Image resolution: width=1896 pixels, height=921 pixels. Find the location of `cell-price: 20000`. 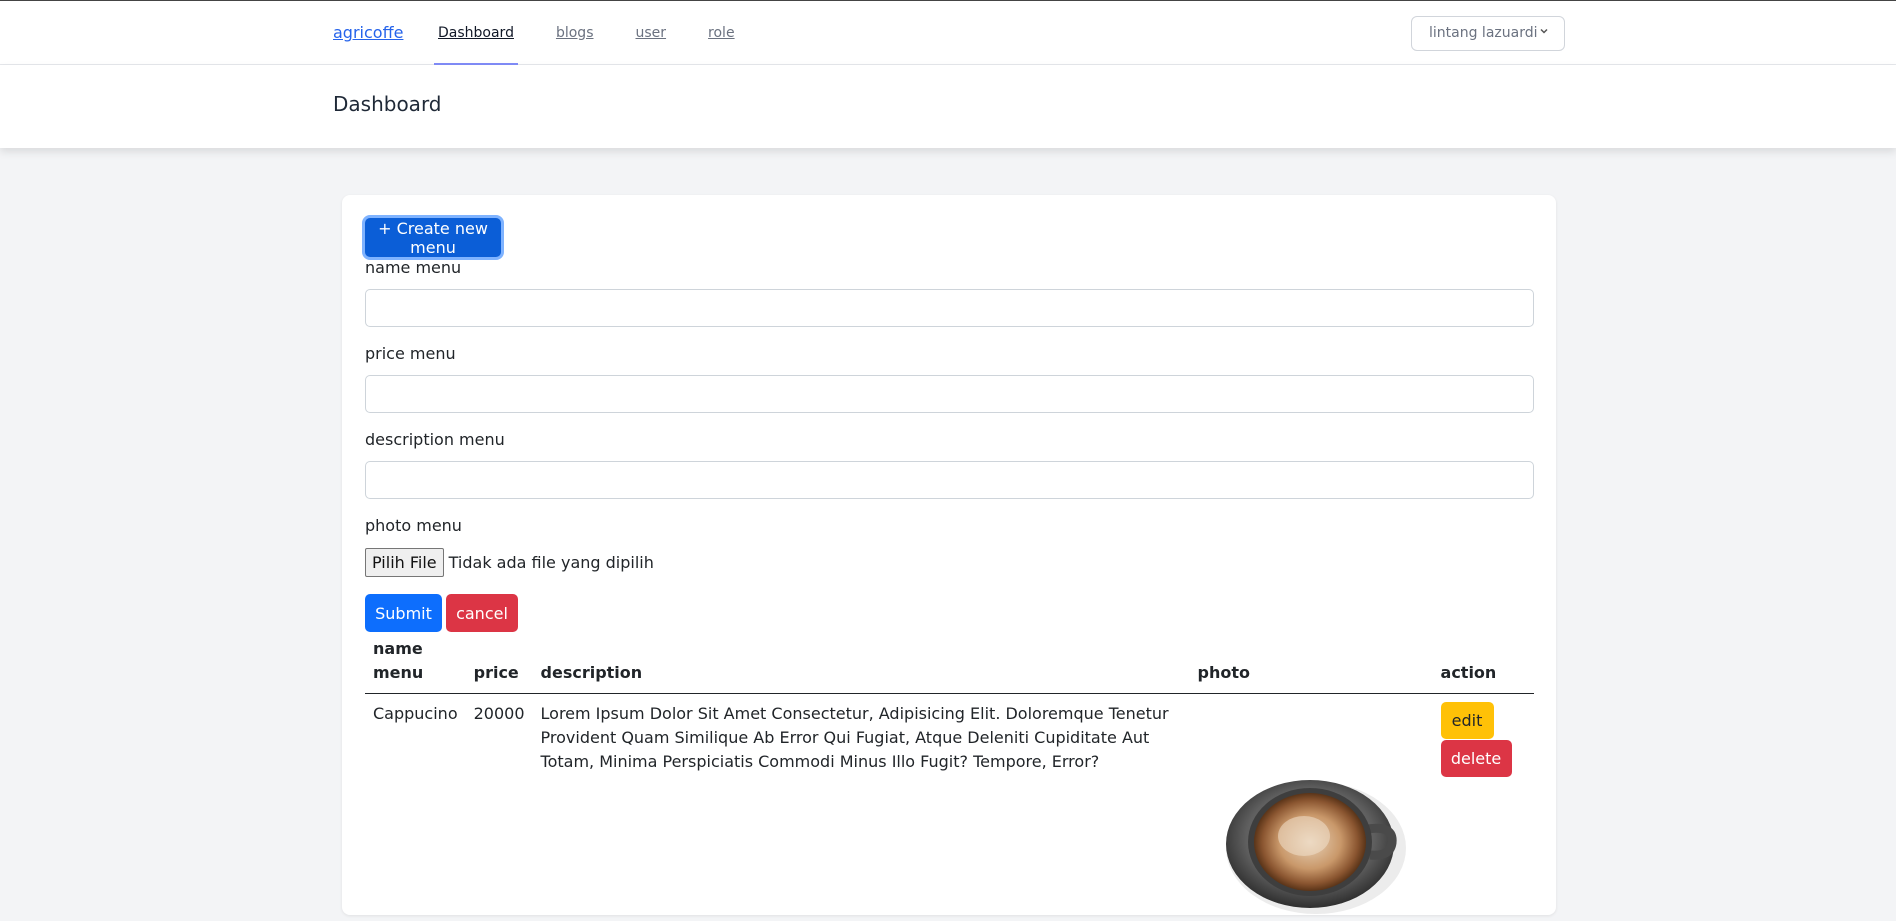

cell-price: 20000 is located at coordinates (499, 713).